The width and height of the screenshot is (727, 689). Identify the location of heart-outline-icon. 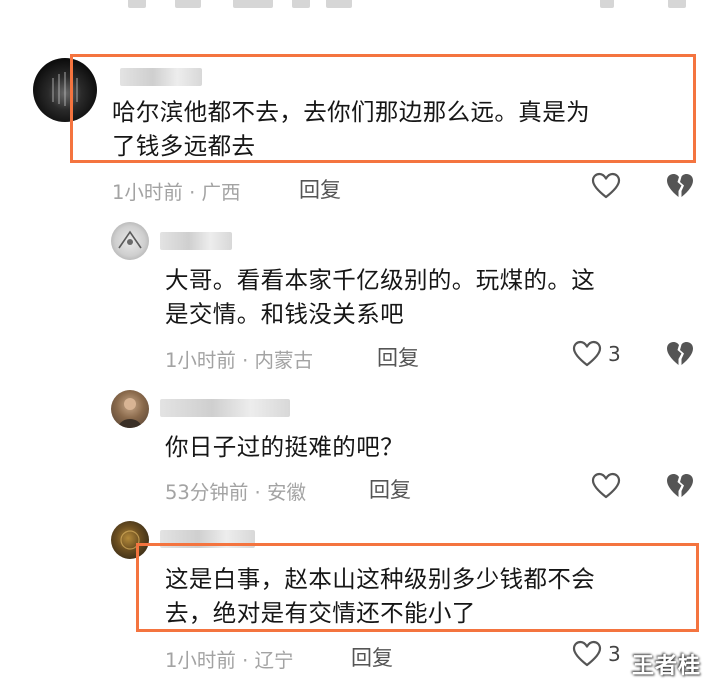
(587, 653).